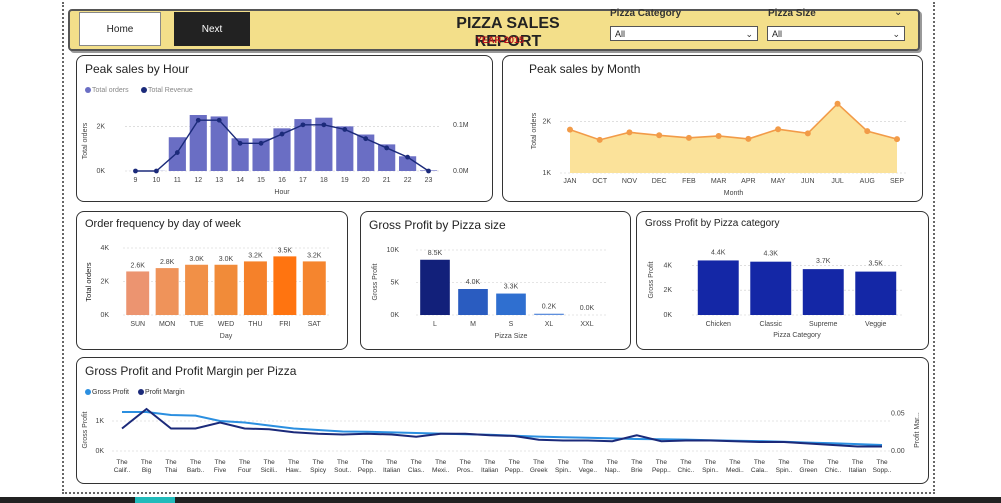 The width and height of the screenshot is (1001, 503). What do you see at coordinates (898, 12) in the screenshot?
I see `filter-collapse-icon: ⌄` at bounding box center [898, 12].